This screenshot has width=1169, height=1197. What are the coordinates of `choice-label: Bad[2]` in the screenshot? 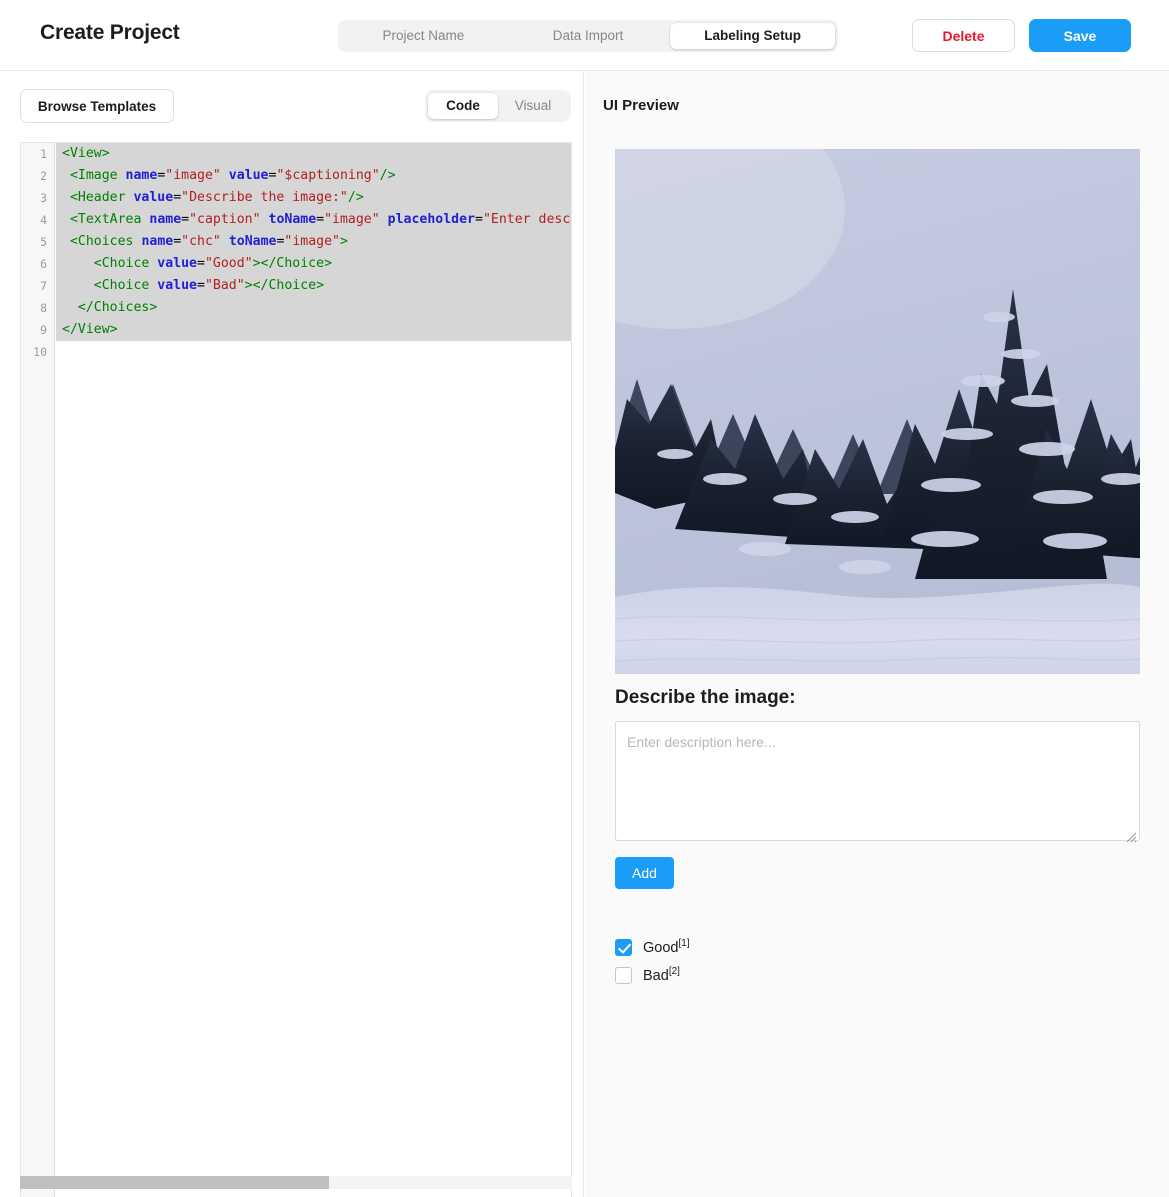 It's located at (661, 975).